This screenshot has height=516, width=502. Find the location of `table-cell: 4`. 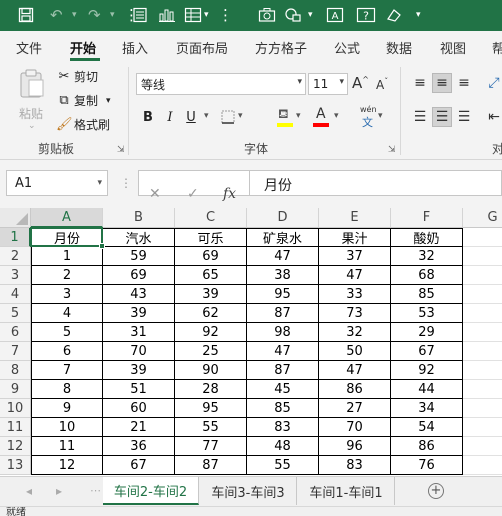

table-cell: 4 is located at coordinates (67, 313).